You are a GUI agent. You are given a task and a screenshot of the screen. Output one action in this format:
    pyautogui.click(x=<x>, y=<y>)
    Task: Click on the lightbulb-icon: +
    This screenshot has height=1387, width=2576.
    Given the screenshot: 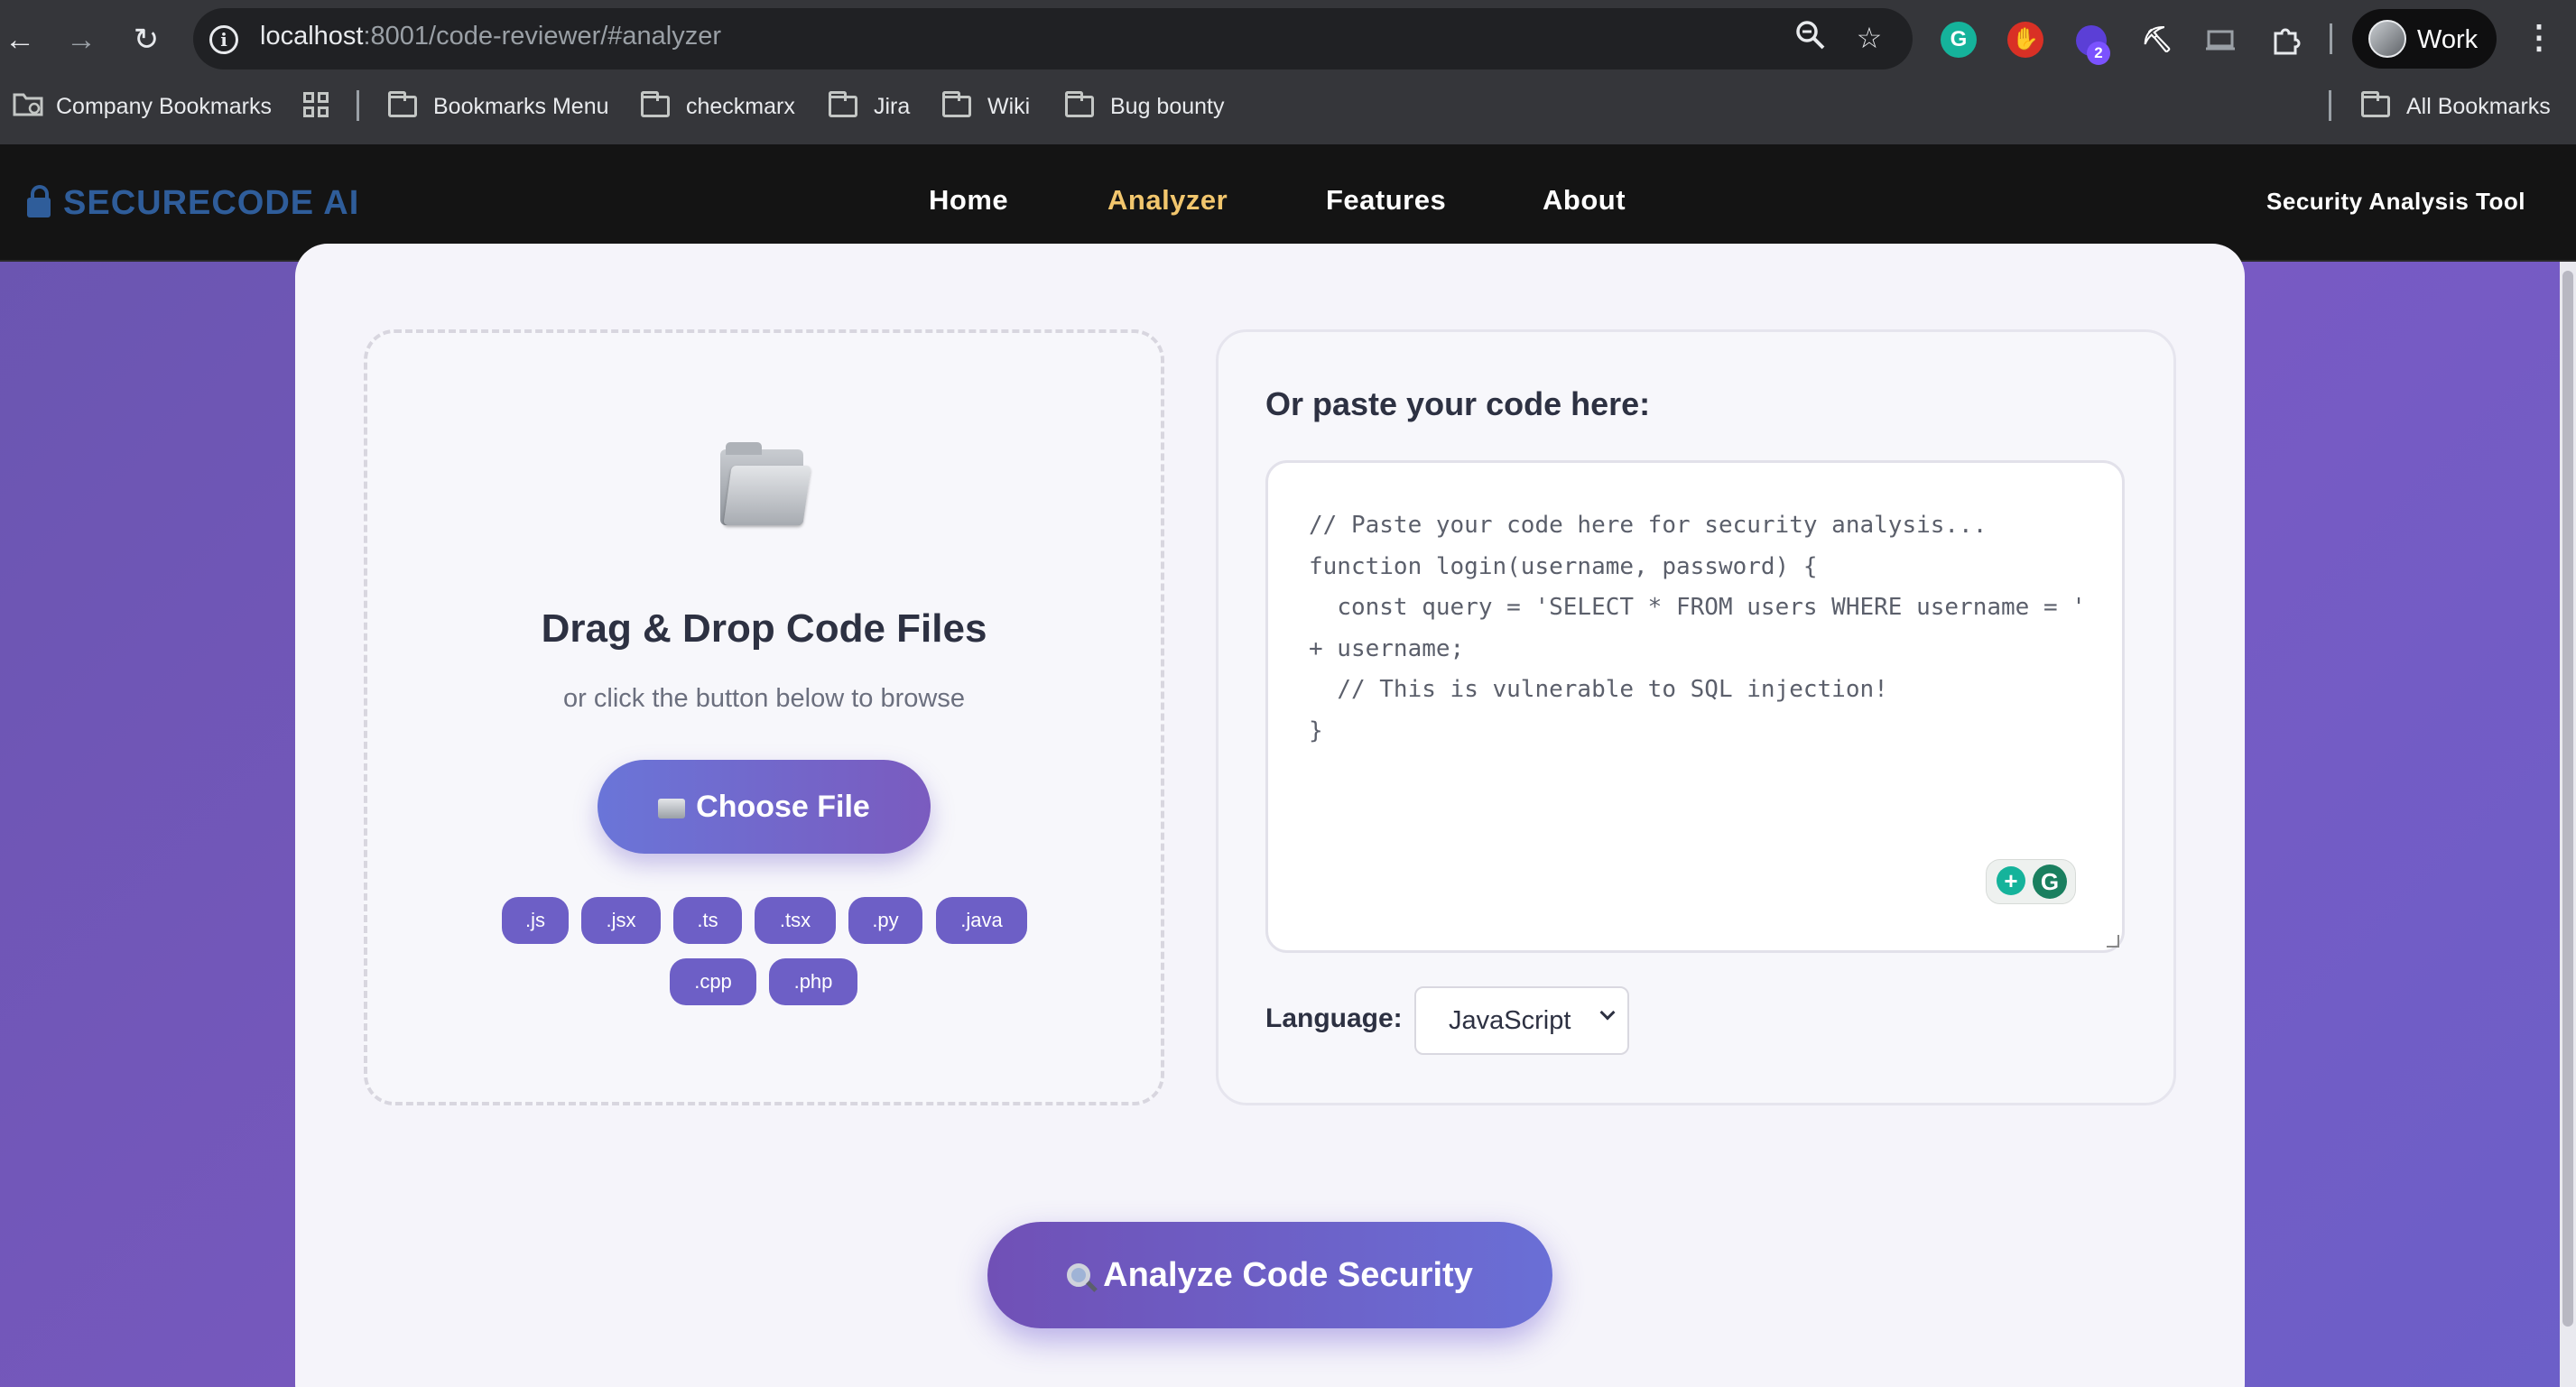 What is the action you would take?
    pyautogui.click(x=2011, y=880)
    